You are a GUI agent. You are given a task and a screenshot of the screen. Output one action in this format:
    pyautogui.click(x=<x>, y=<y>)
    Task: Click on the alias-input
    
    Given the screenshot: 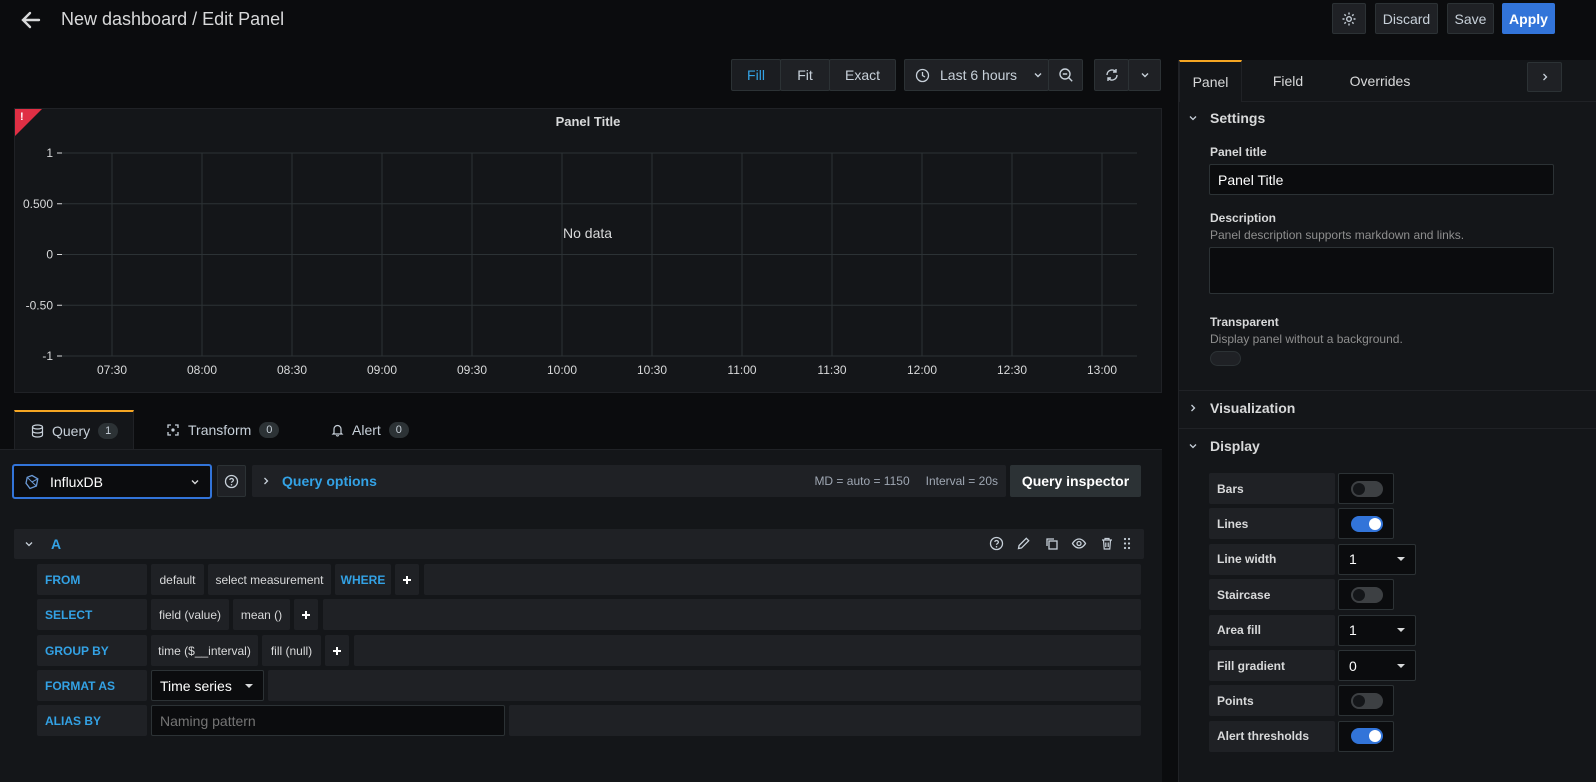 What is the action you would take?
    pyautogui.click(x=328, y=720)
    